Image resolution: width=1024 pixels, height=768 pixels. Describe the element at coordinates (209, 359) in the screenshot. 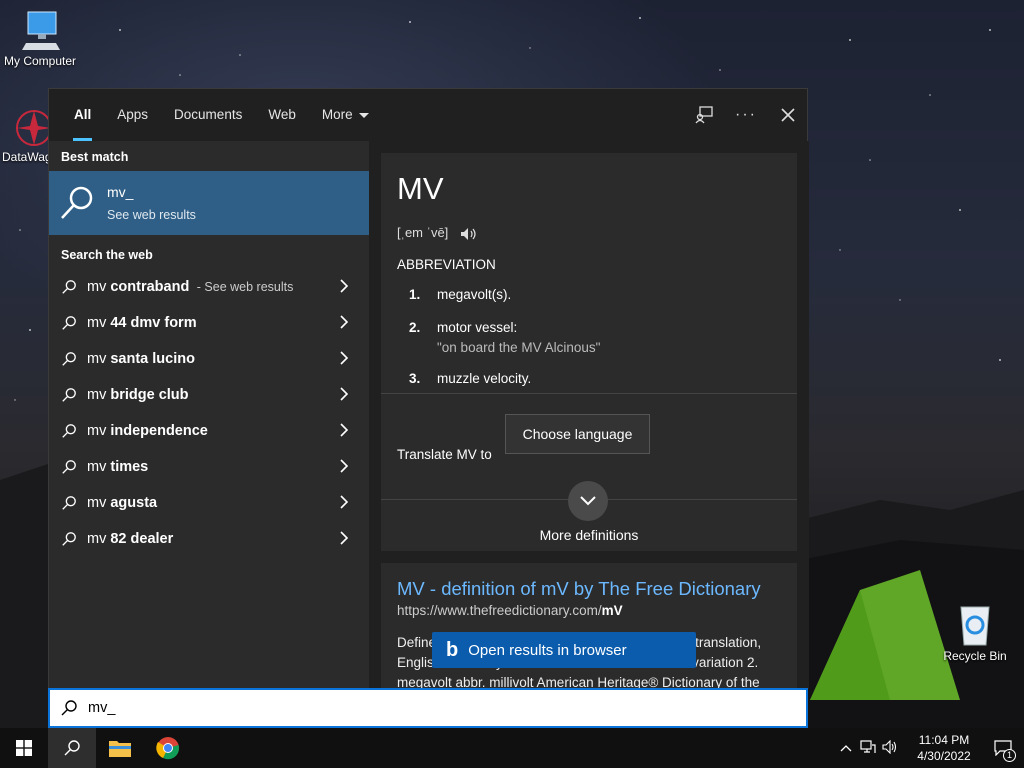

I see `web-suggestion-item: mv santa lucino` at that location.